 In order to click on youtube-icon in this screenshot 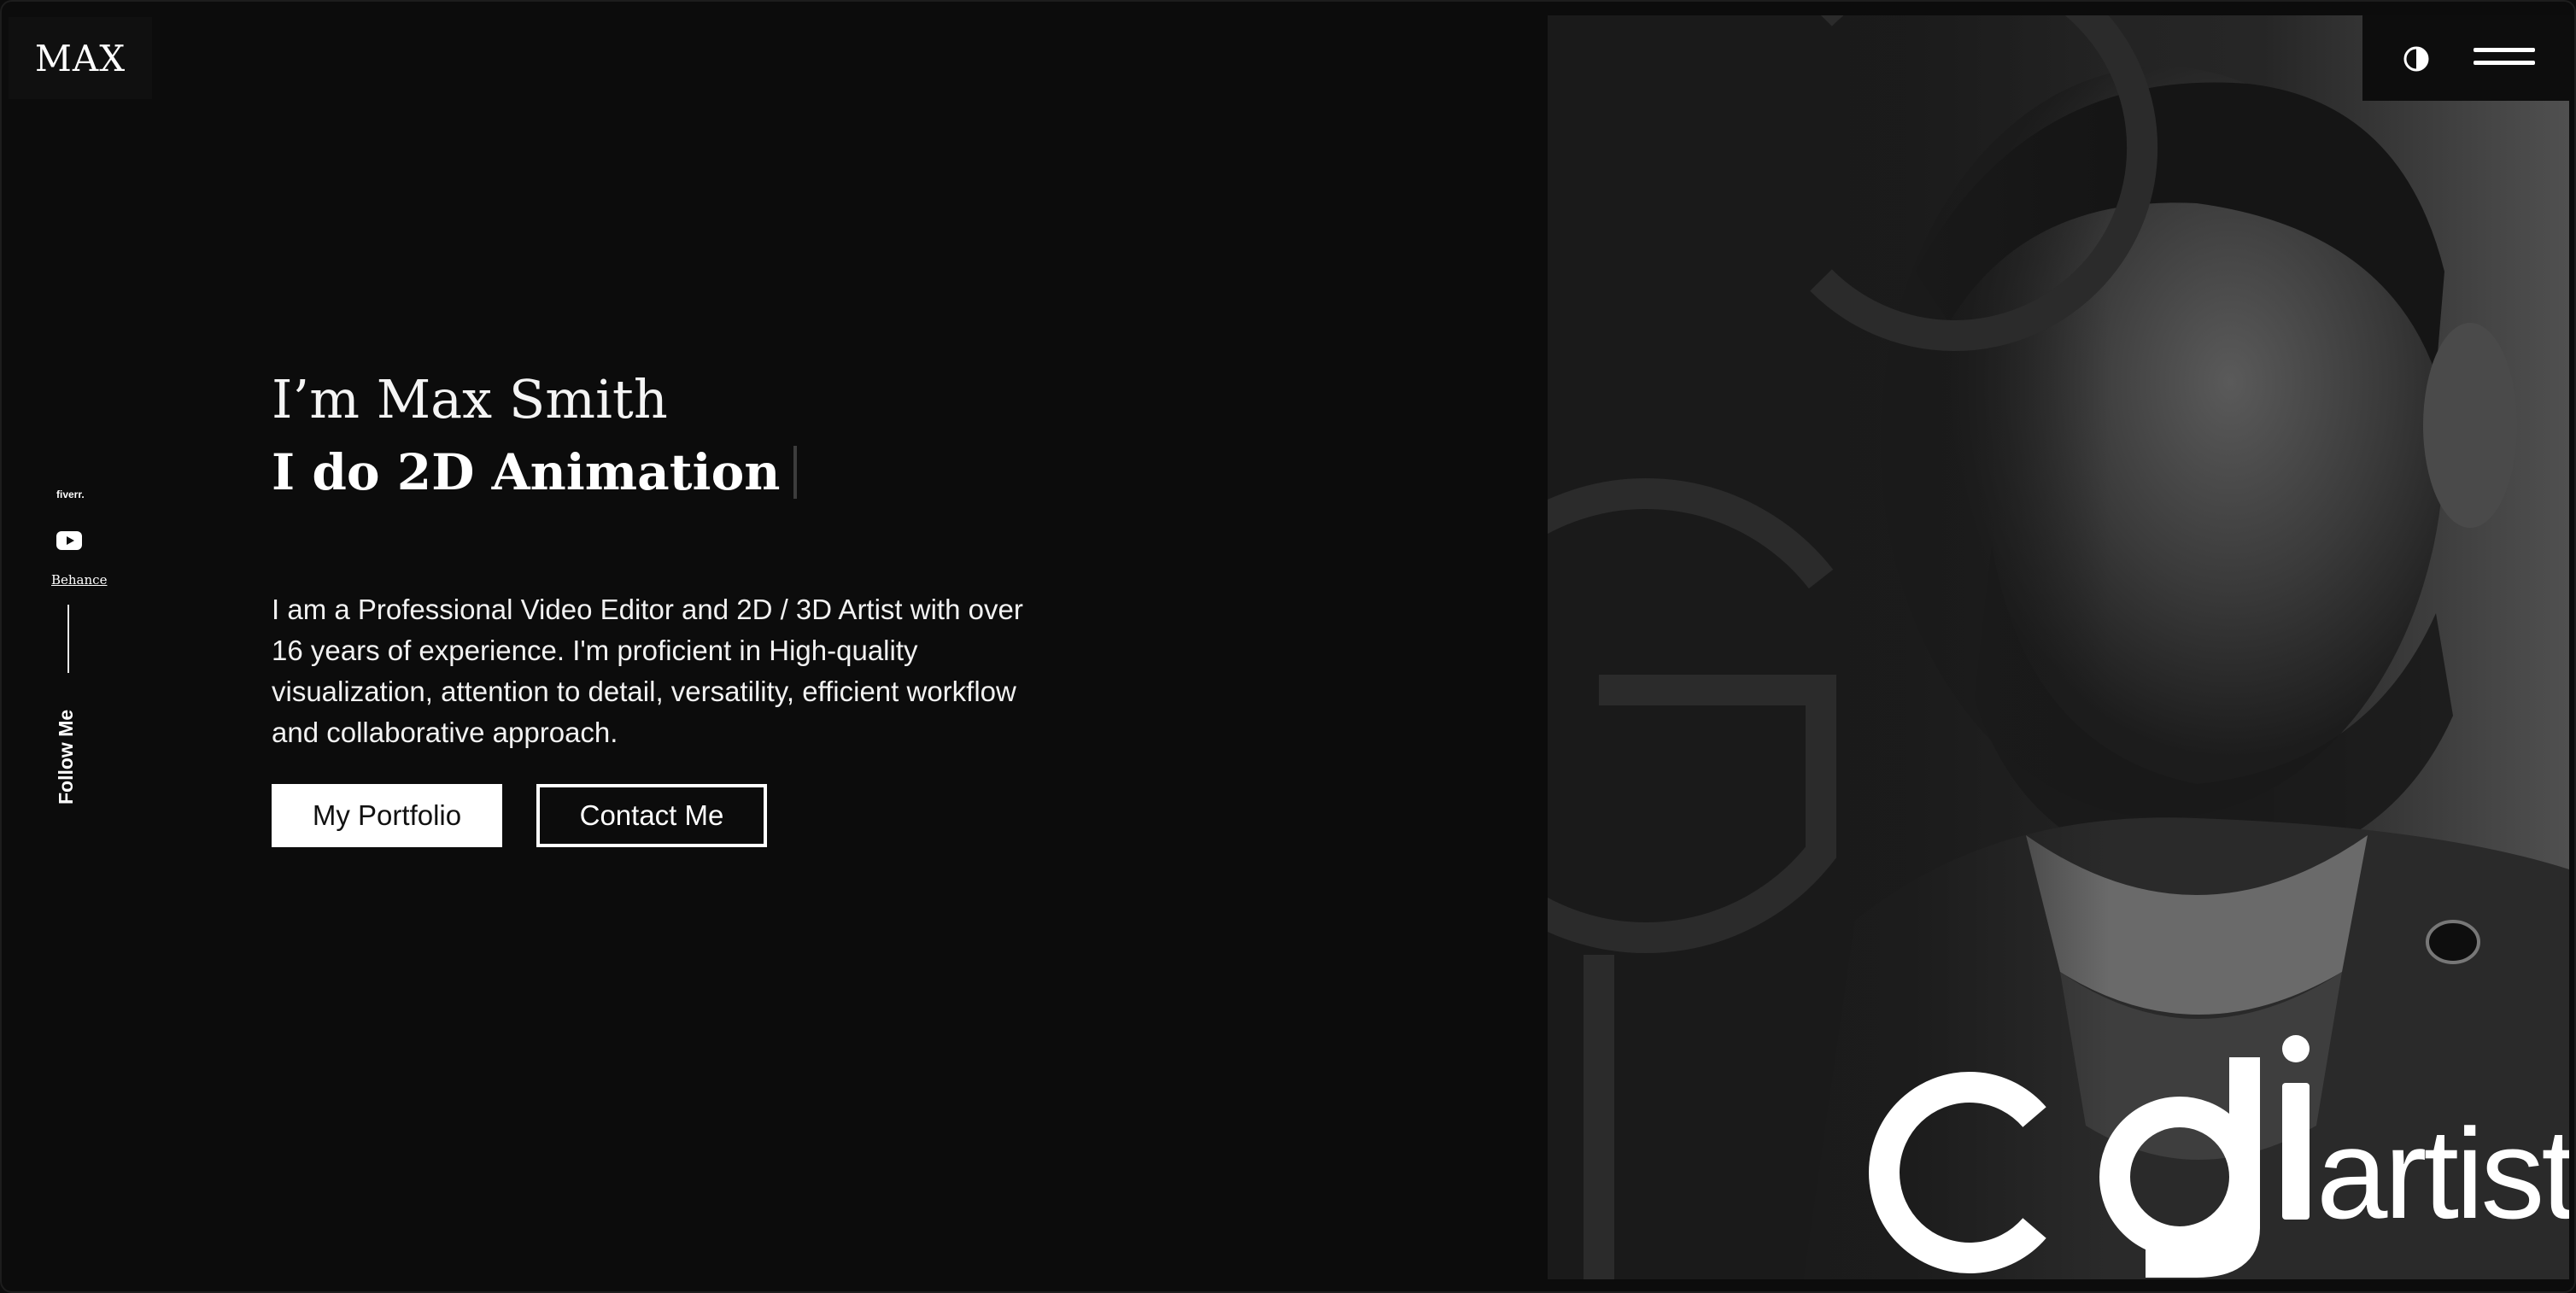, I will do `click(69, 540)`.